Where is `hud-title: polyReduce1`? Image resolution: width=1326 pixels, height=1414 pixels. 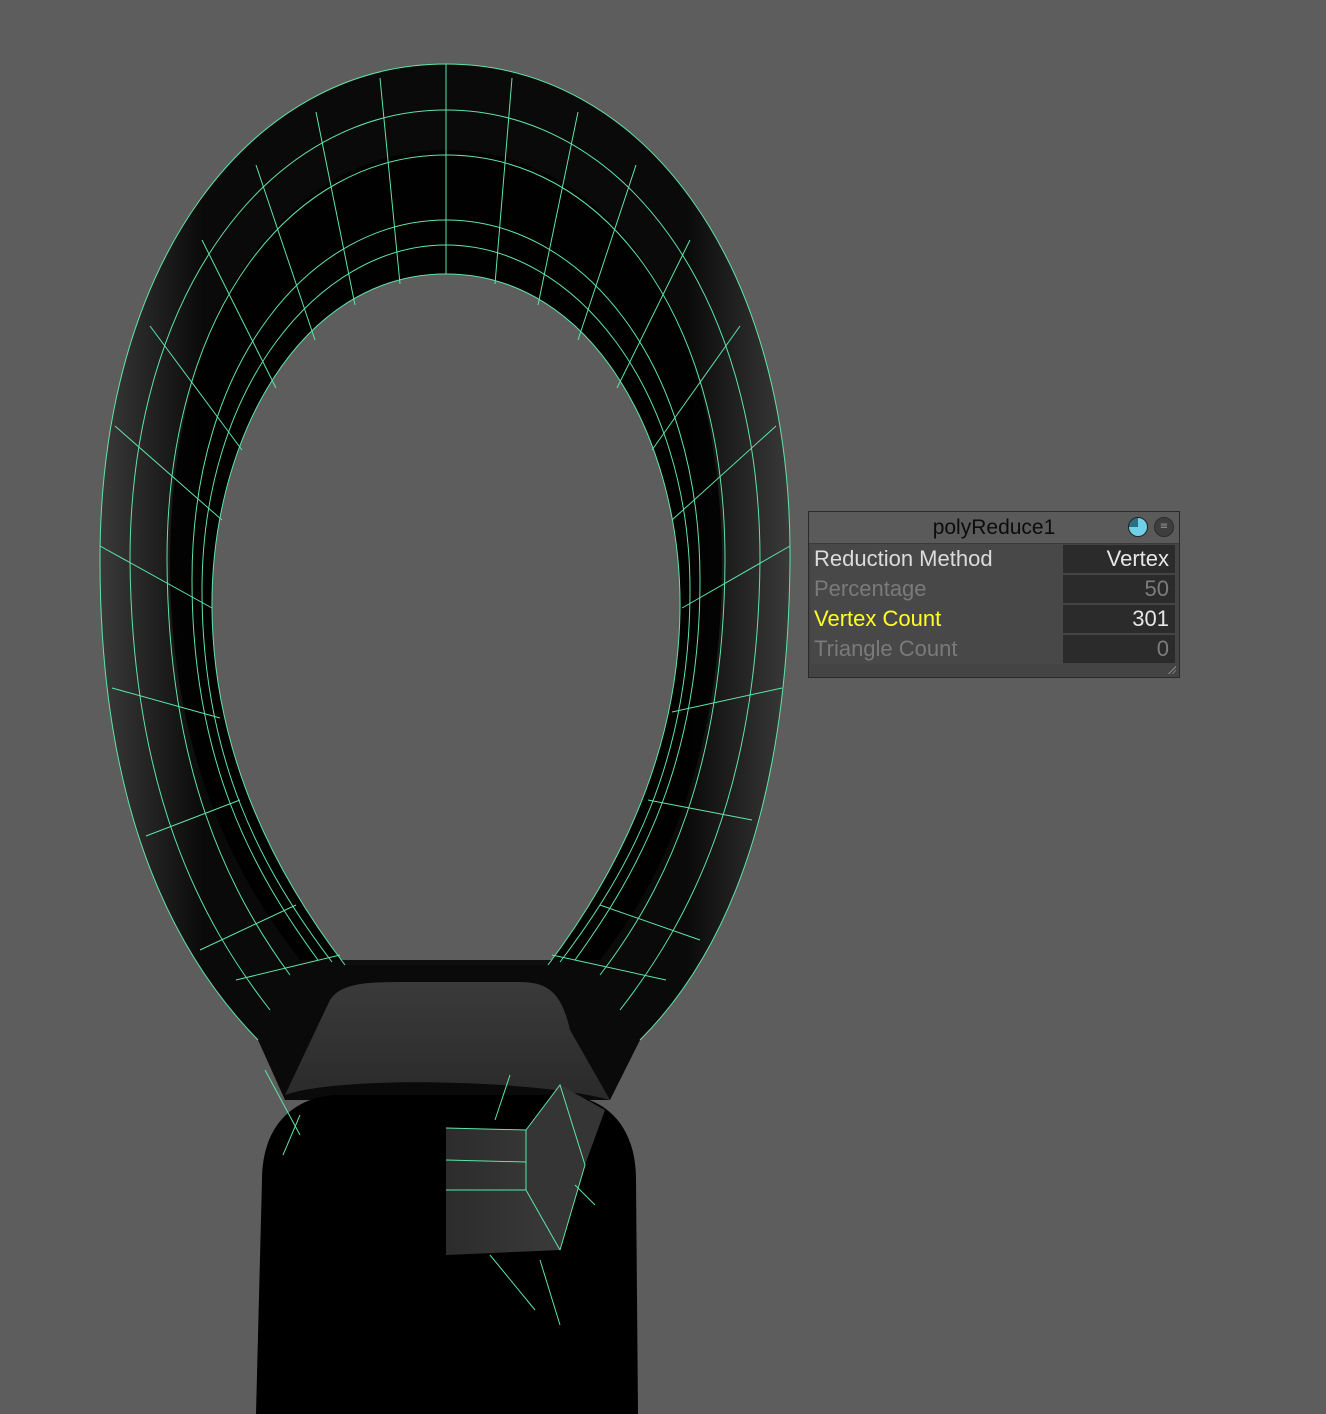
hud-title: polyReduce1 is located at coordinates (994, 527).